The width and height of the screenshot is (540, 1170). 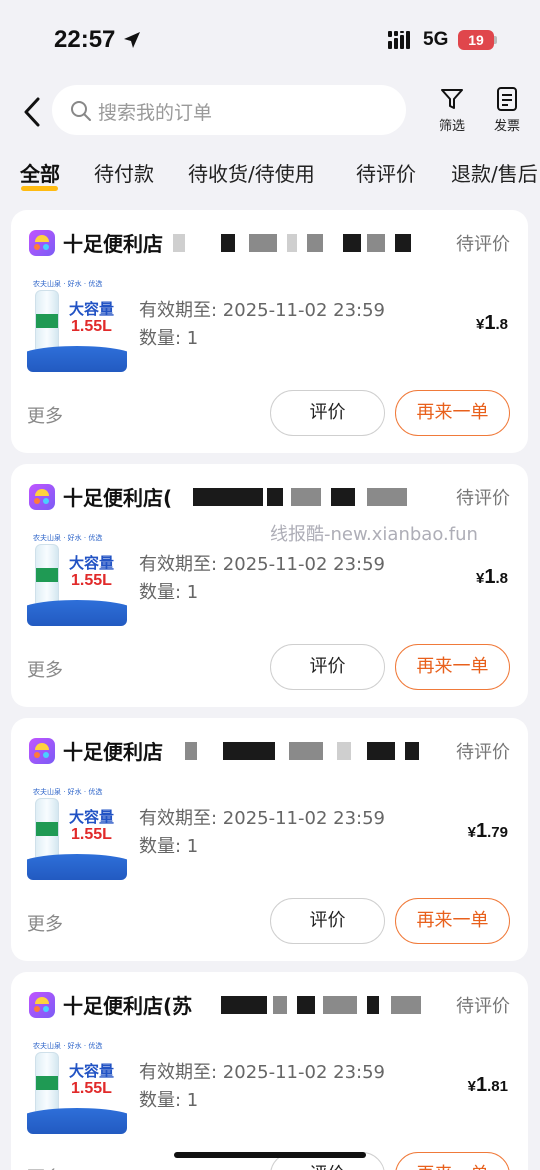 What do you see at coordinates (229, 110) in the screenshot?
I see `search-input: 搜索我的订单` at bounding box center [229, 110].